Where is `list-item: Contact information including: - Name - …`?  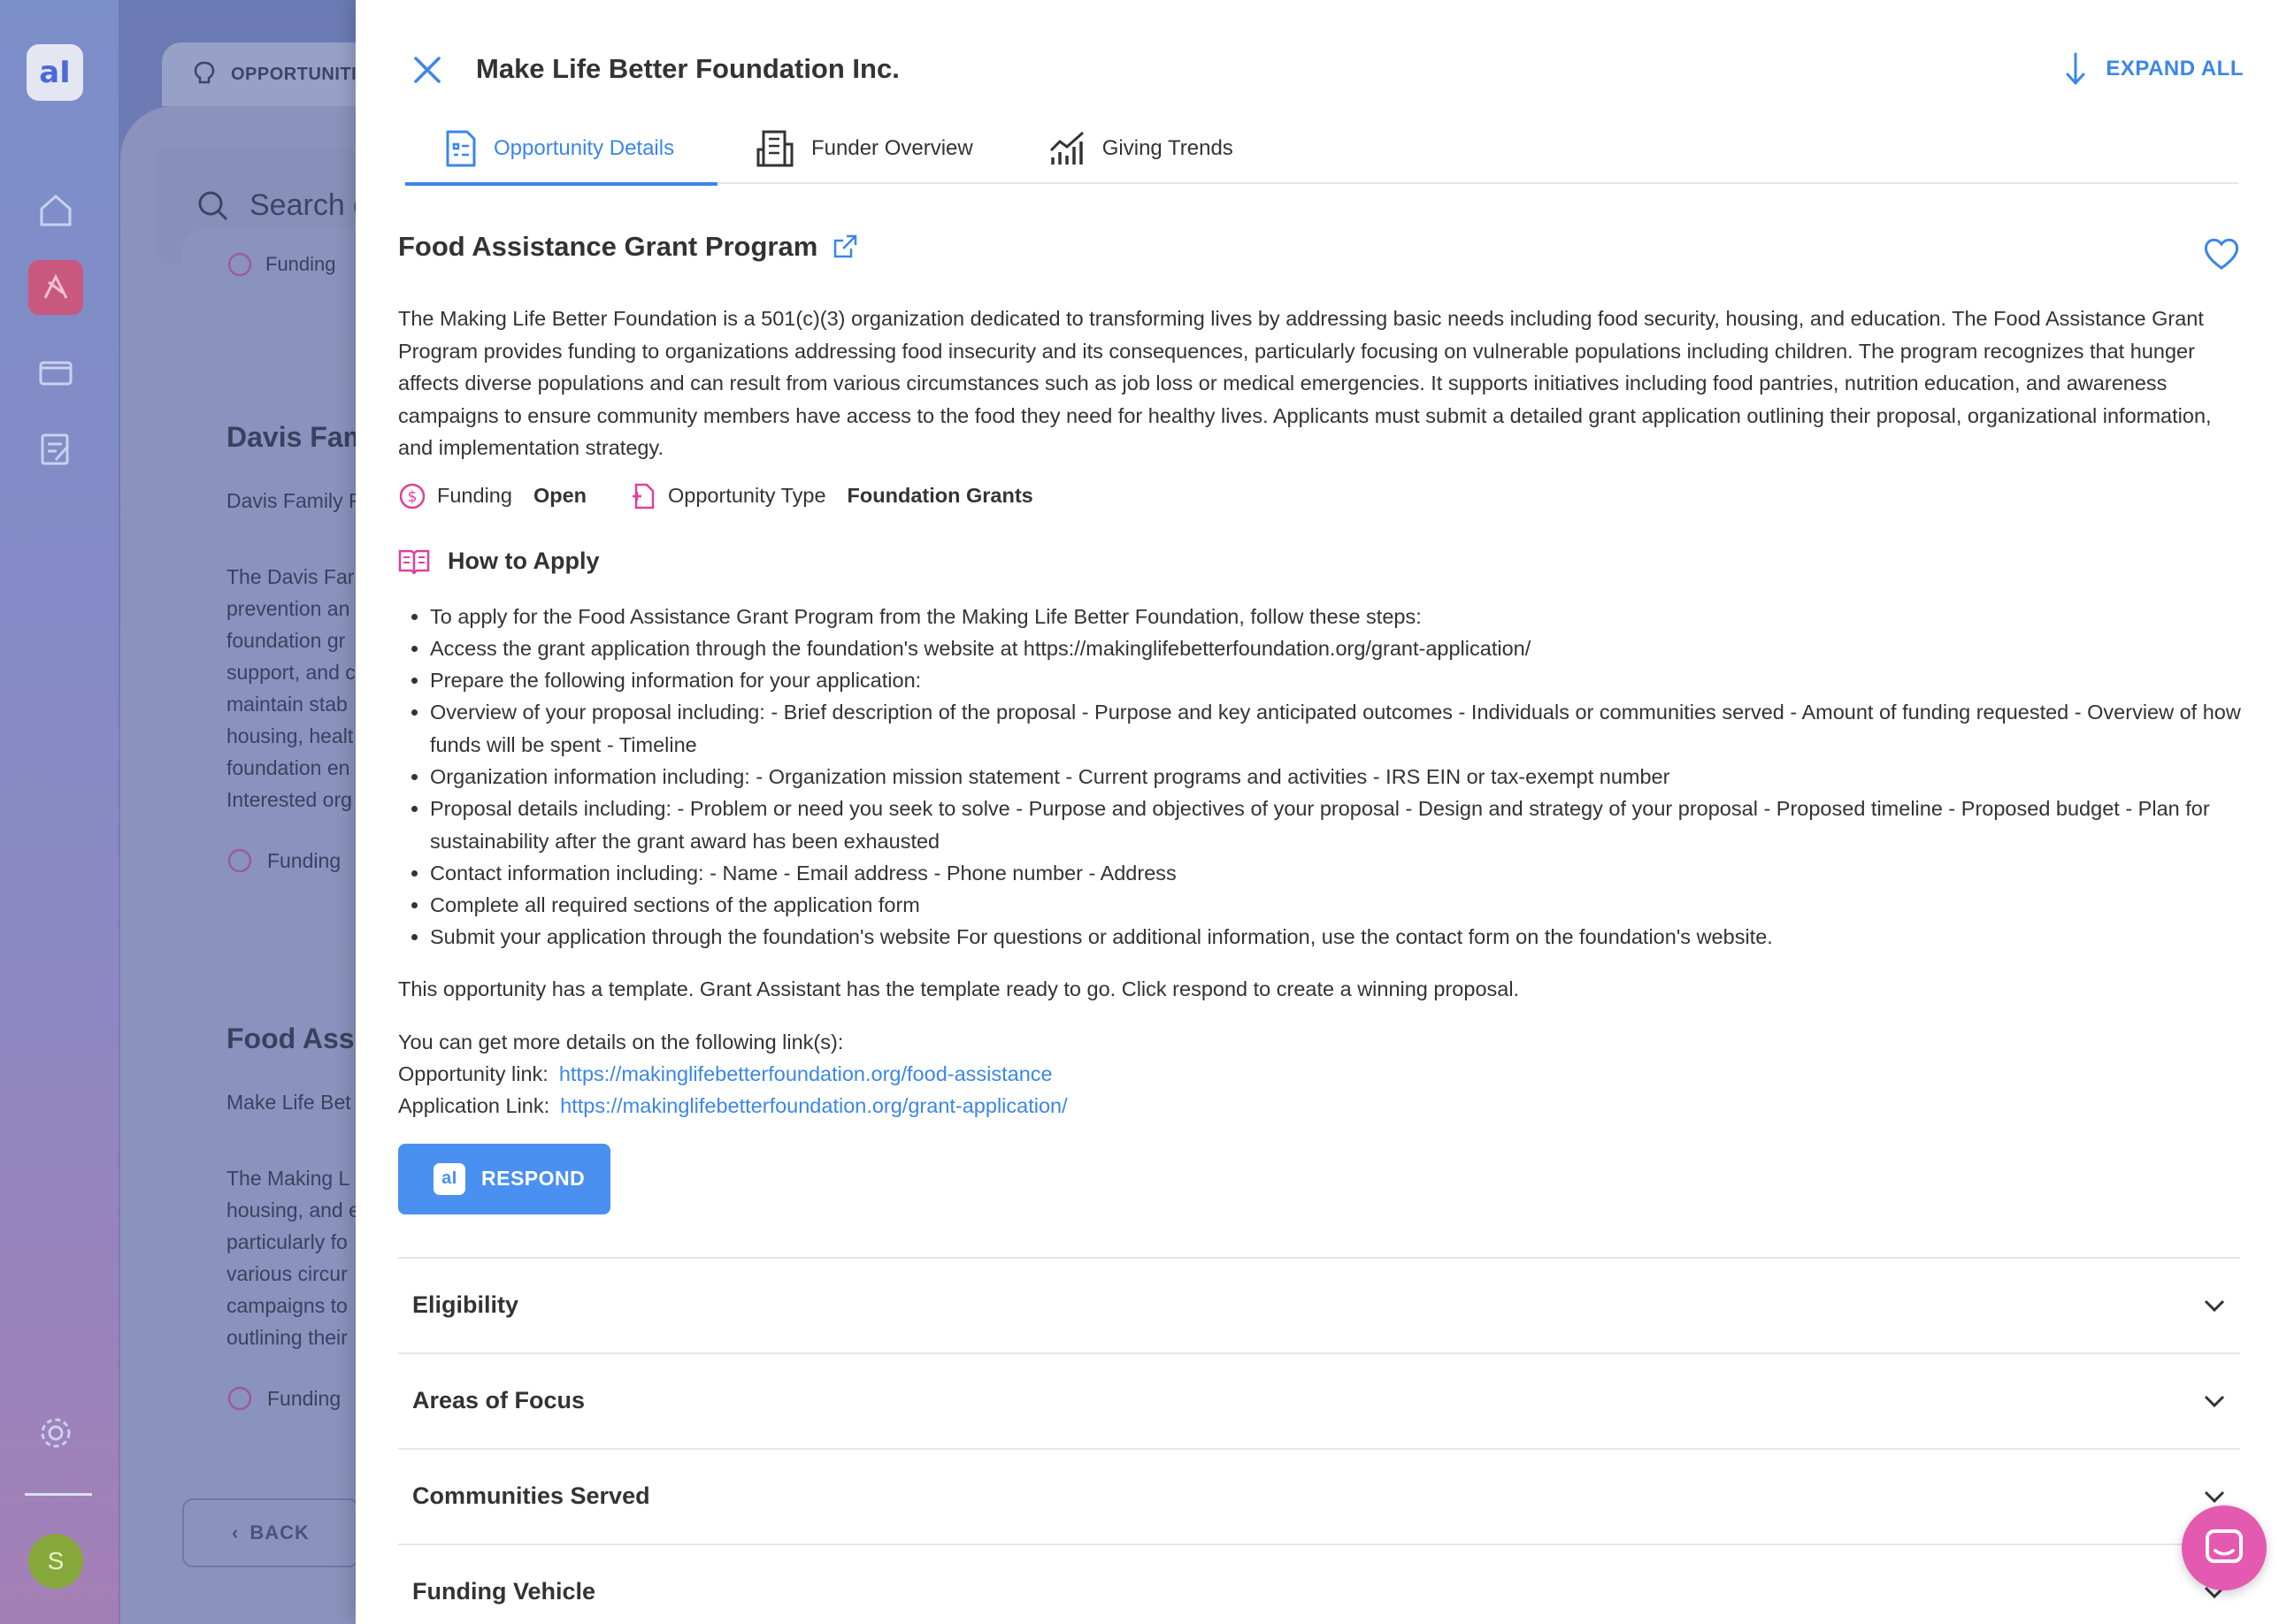
list-item: Contact information including: - Name - … is located at coordinates (1337, 873).